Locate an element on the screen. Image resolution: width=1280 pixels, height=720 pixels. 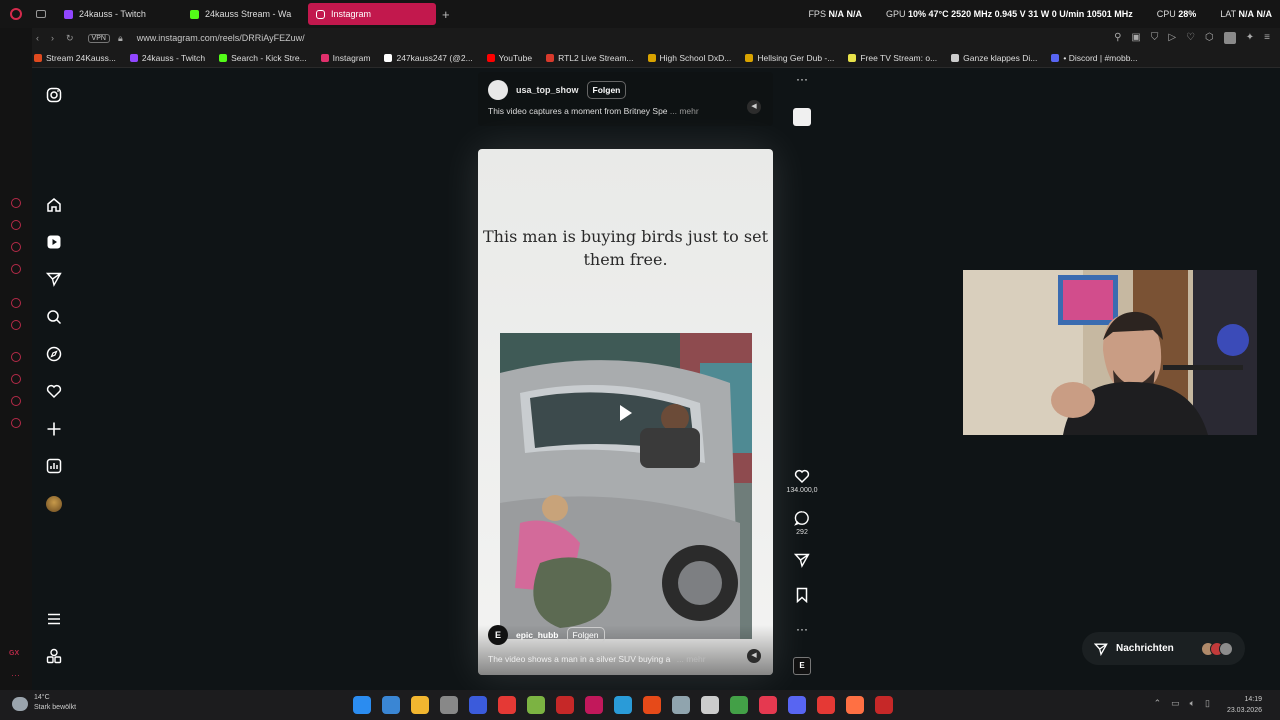
play-icon: ▷ is located at coordinates (1172, 38).